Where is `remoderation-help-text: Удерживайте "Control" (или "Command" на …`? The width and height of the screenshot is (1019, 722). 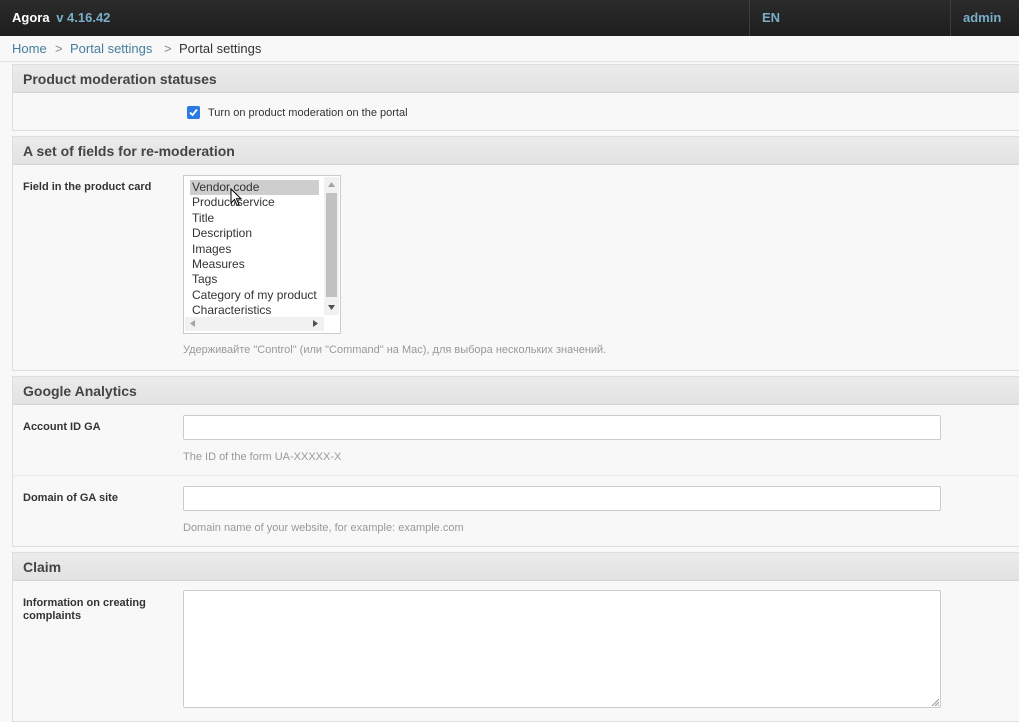
remoderation-help-text: Удерживайте "Control" (или "Command" на … is located at coordinates (395, 350).